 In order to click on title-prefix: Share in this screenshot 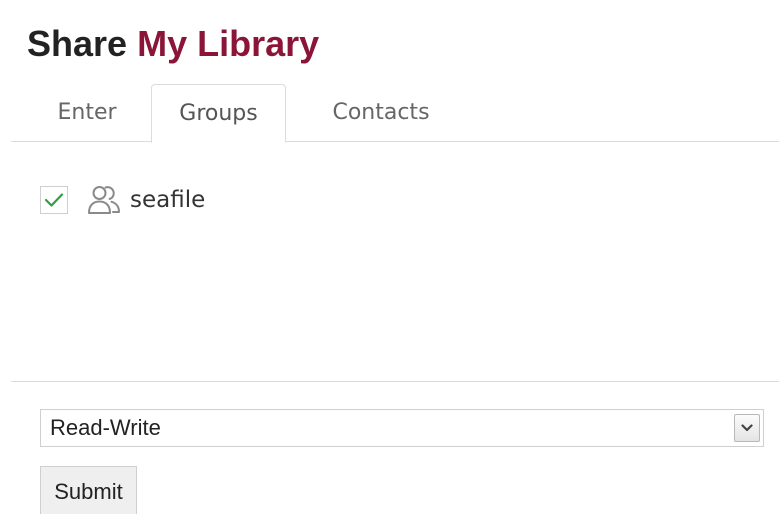, I will do `click(77, 43)`.